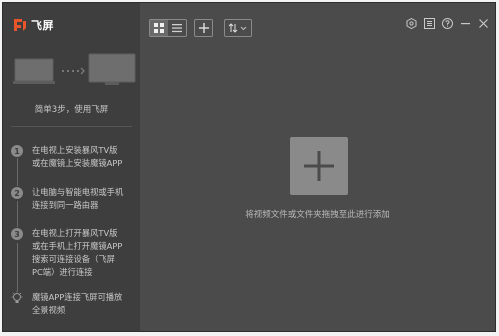  I want to click on app-title: 飞屏, so click(42, 25).